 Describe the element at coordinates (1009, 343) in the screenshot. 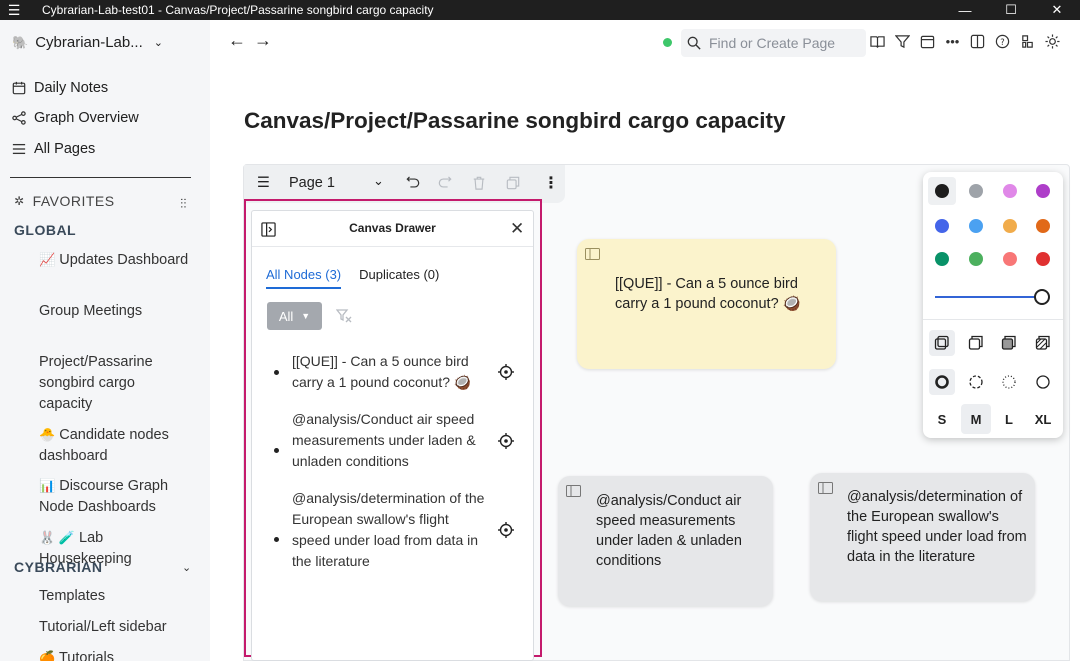

I see `fill-solid-icon` at that location.